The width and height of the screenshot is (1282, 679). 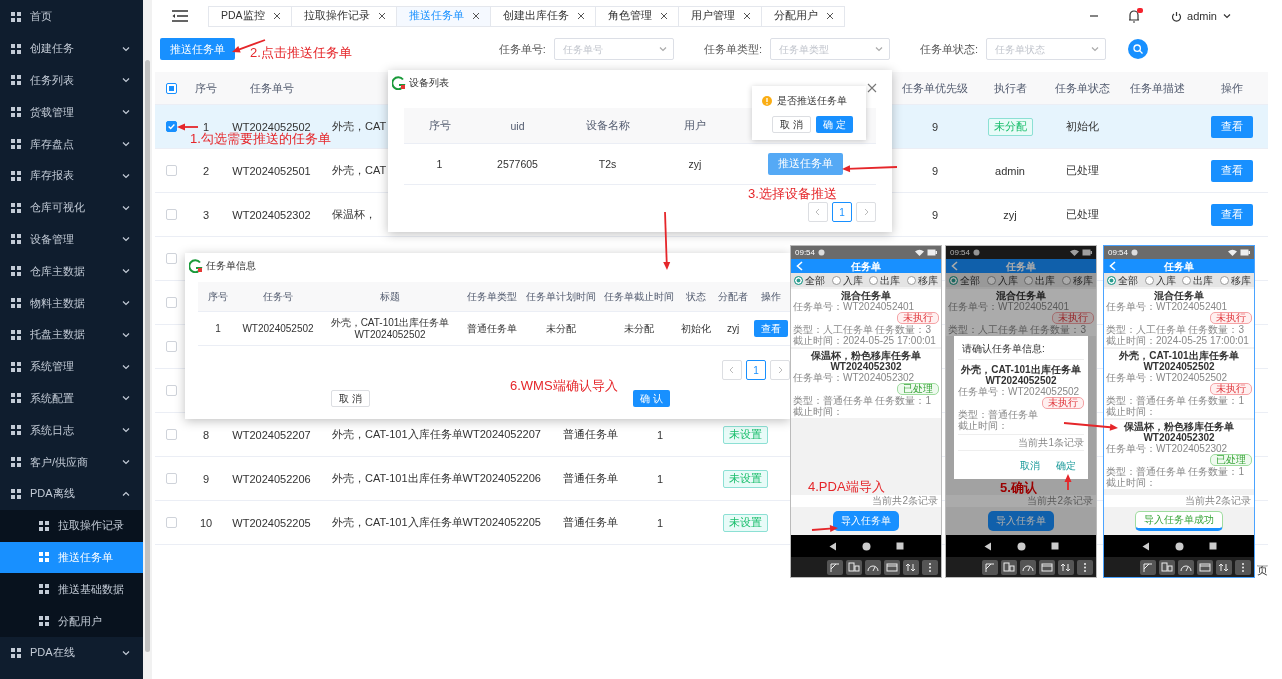 I want to click on menu-item: 任务列表, so click(x=71, y=80).